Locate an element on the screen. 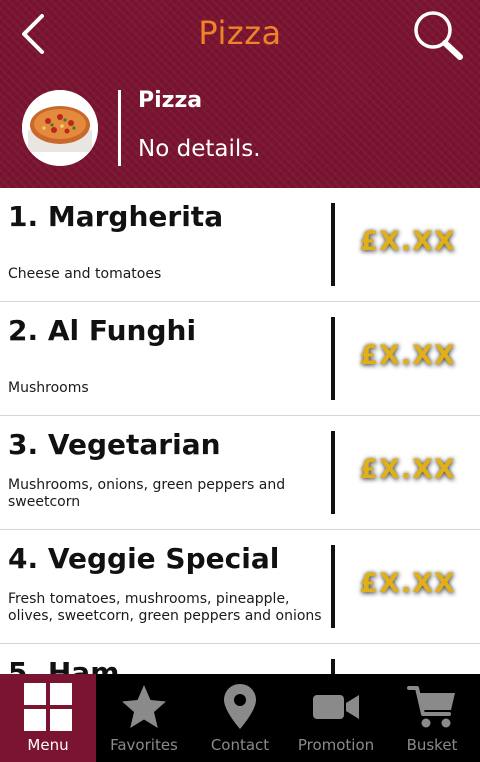 Image resolution: width=480 pixels, height=762 pixels. nav-item-busket: Busket is located at coordinates (432, 718).